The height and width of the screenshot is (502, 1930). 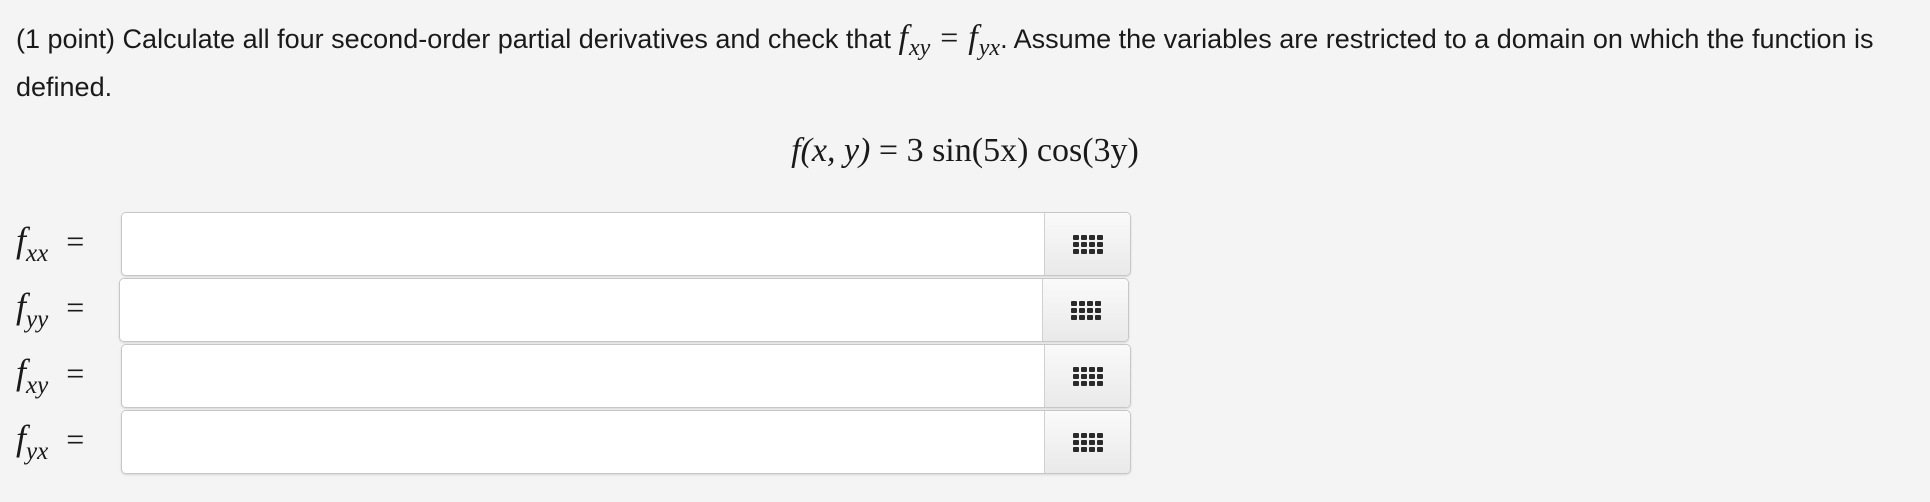 What do you see at coordinates (50, 375) in the screenshot?
I see `answer-label-fxy: fxy =` at bounding box center [50, 375].